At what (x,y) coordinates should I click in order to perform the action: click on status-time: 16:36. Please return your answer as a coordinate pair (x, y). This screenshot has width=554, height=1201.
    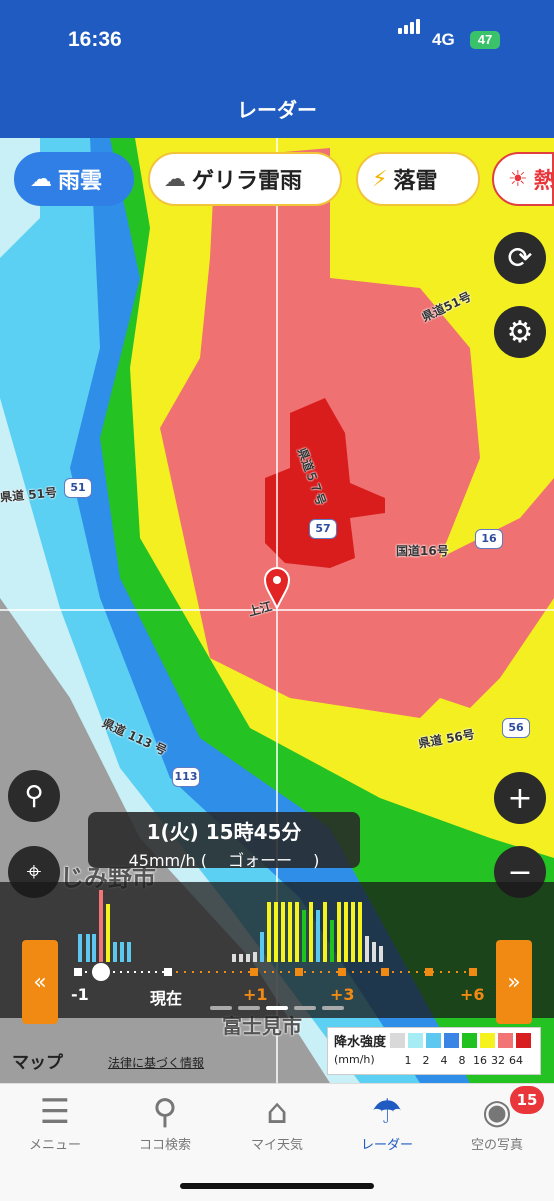
    Looking at the image, I should click on (95, 39).